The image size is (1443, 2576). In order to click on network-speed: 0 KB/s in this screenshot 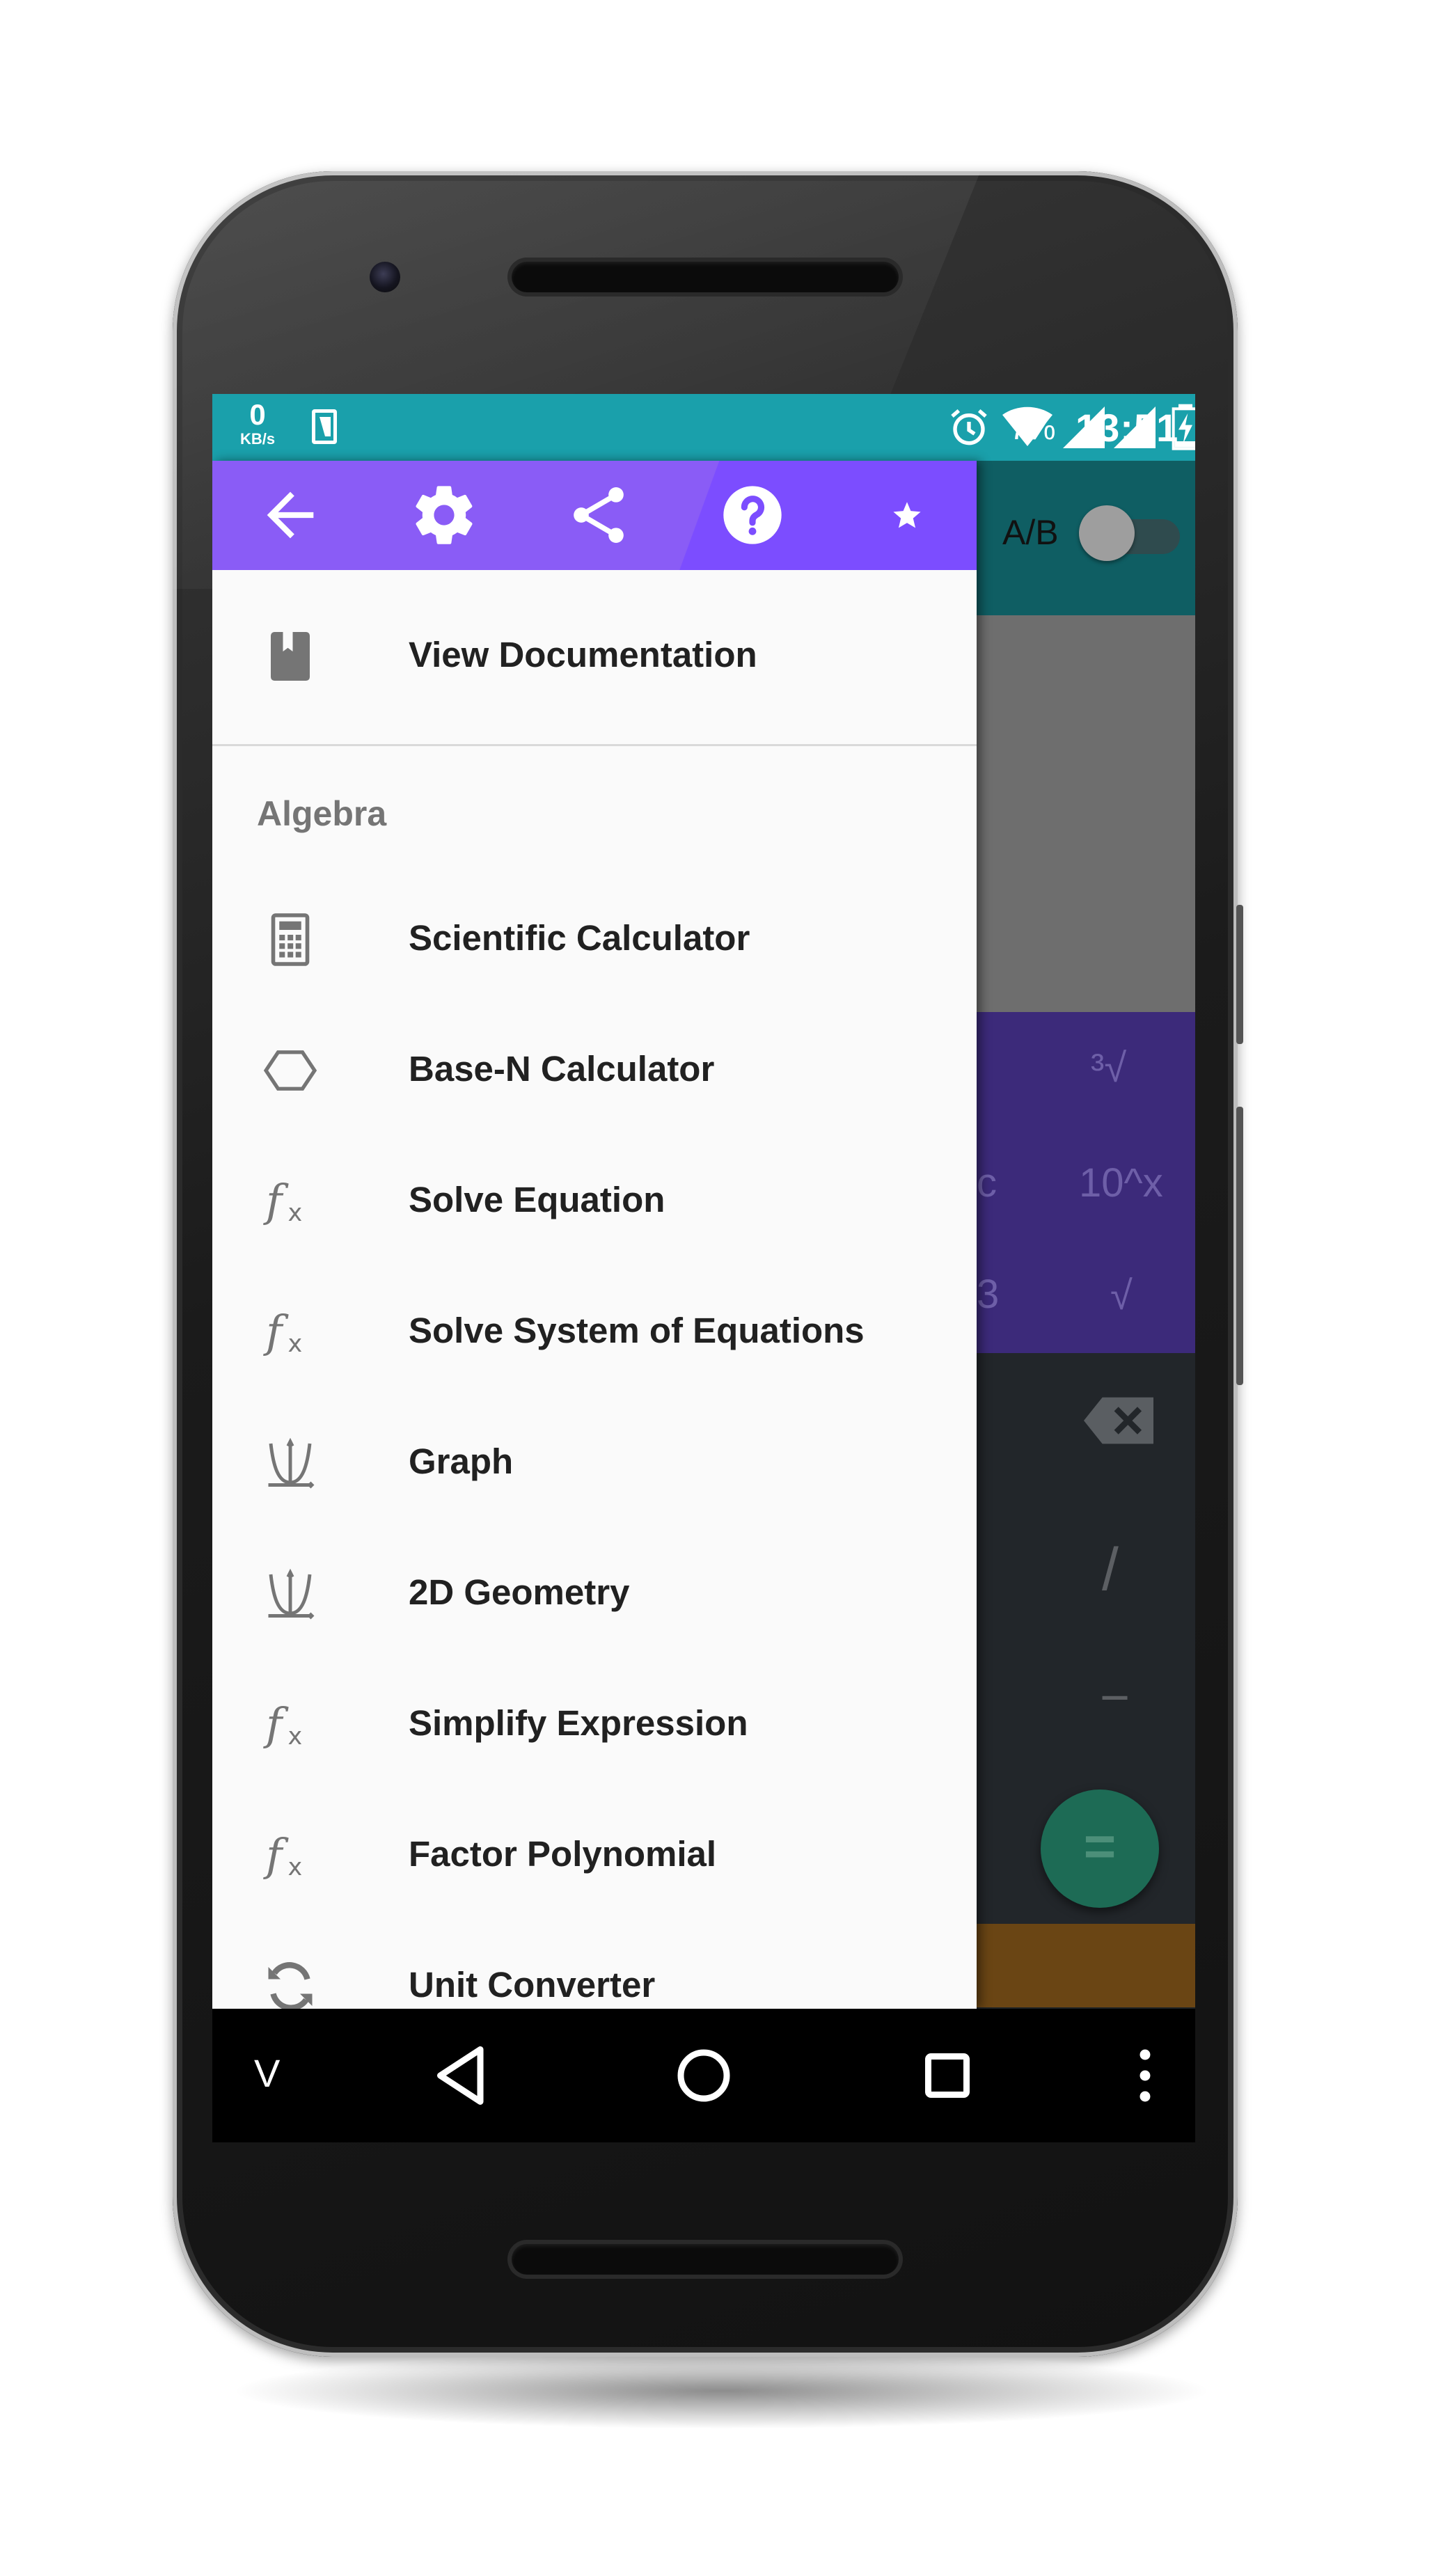, I will do `click(257, 424)`.